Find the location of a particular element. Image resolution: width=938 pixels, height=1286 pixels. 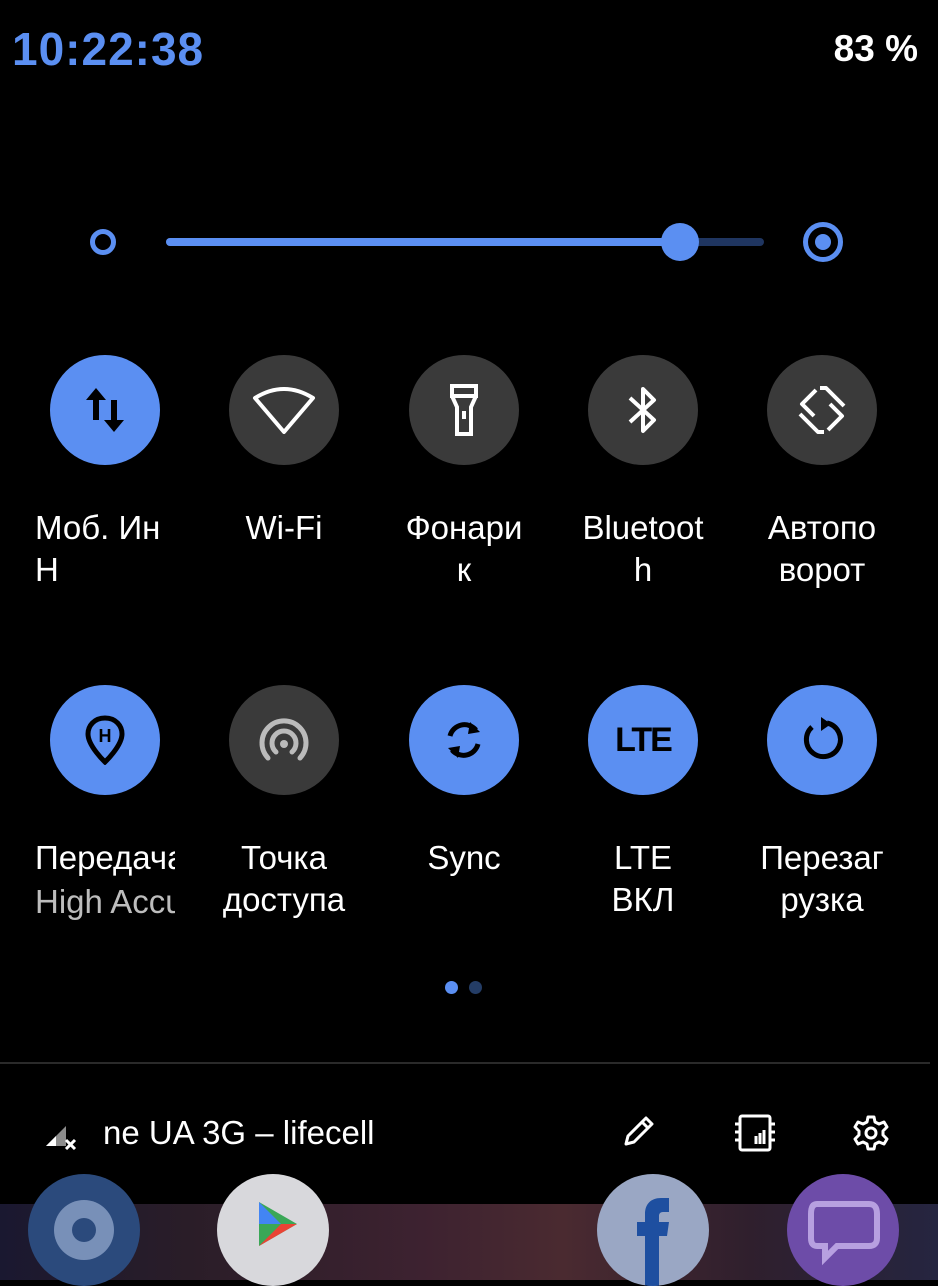

tile-location: H Передача High Accuracy is located at coordinates (105, 805).